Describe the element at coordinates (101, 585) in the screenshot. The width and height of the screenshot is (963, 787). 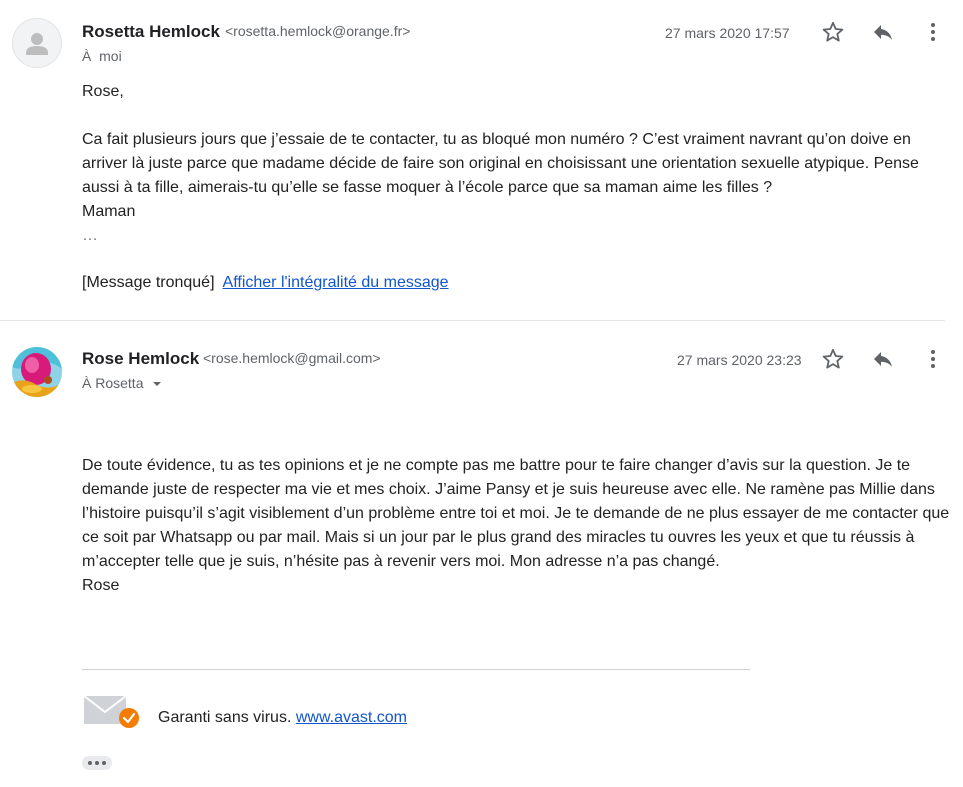
I see `sign-off: Rose` at that location.